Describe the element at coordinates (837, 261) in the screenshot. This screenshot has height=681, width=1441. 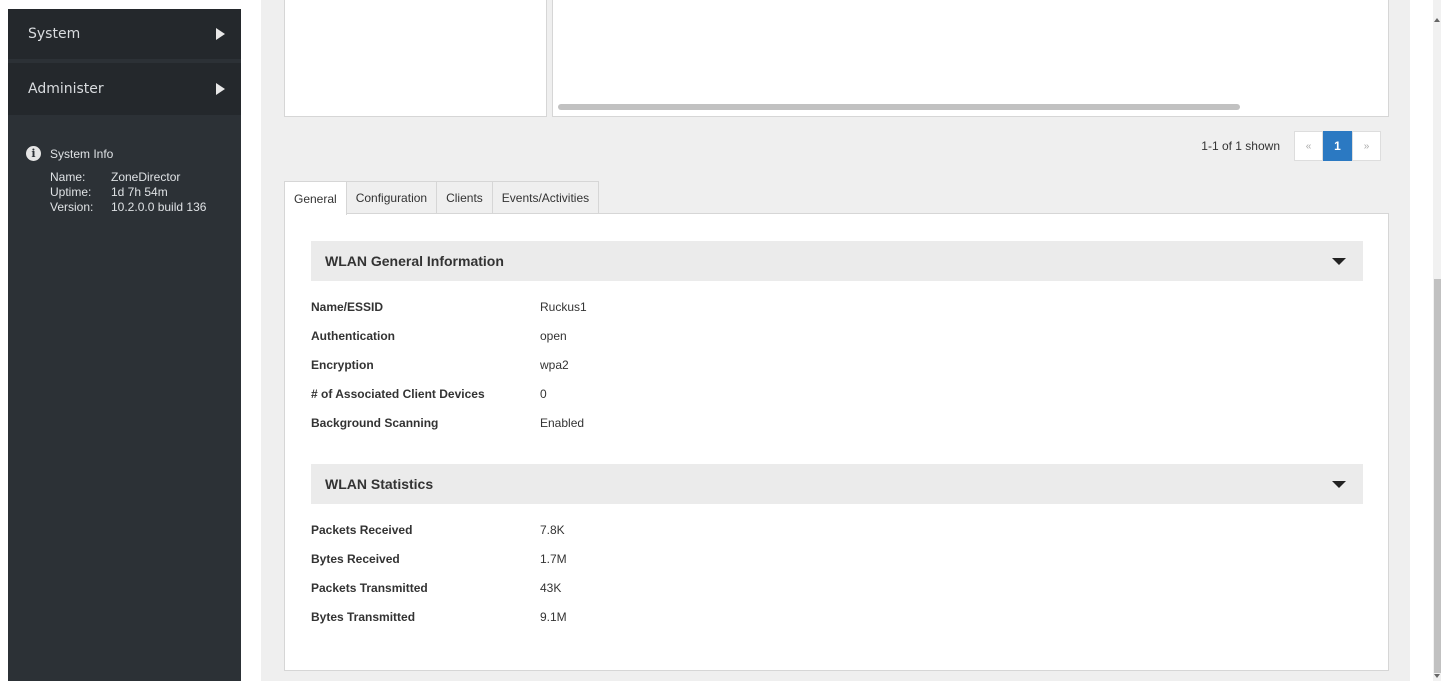
I see `section-header-general-info: WLAN General Information` at that location.